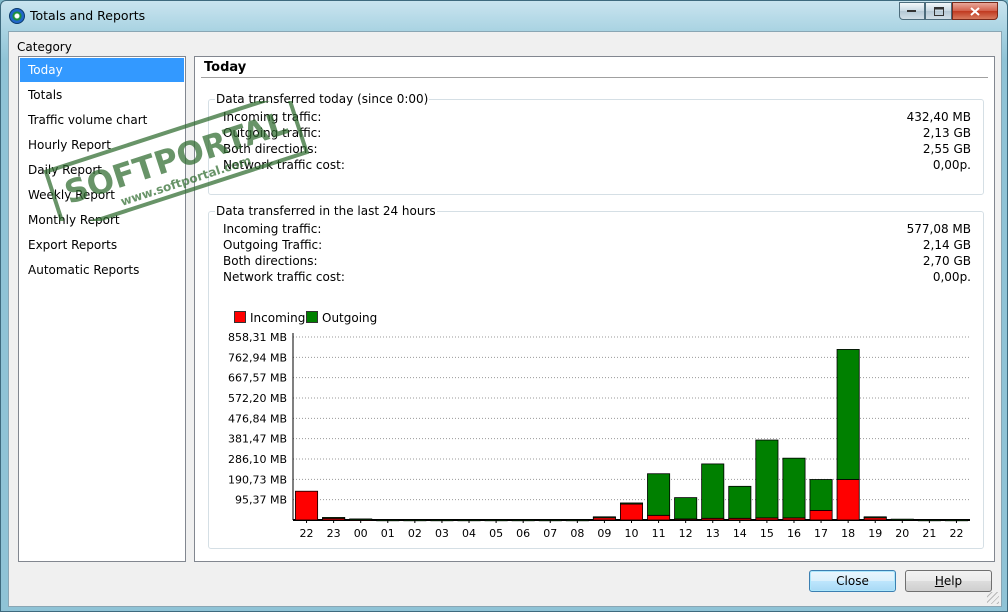 This screenshot has height=612, width=1008. I want to click on x-tick-label: 12, so click(686, 533).